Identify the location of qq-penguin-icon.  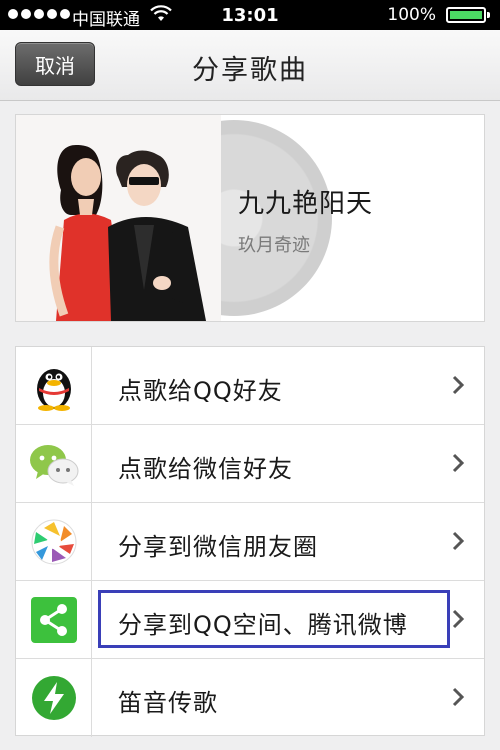
(54, 385).